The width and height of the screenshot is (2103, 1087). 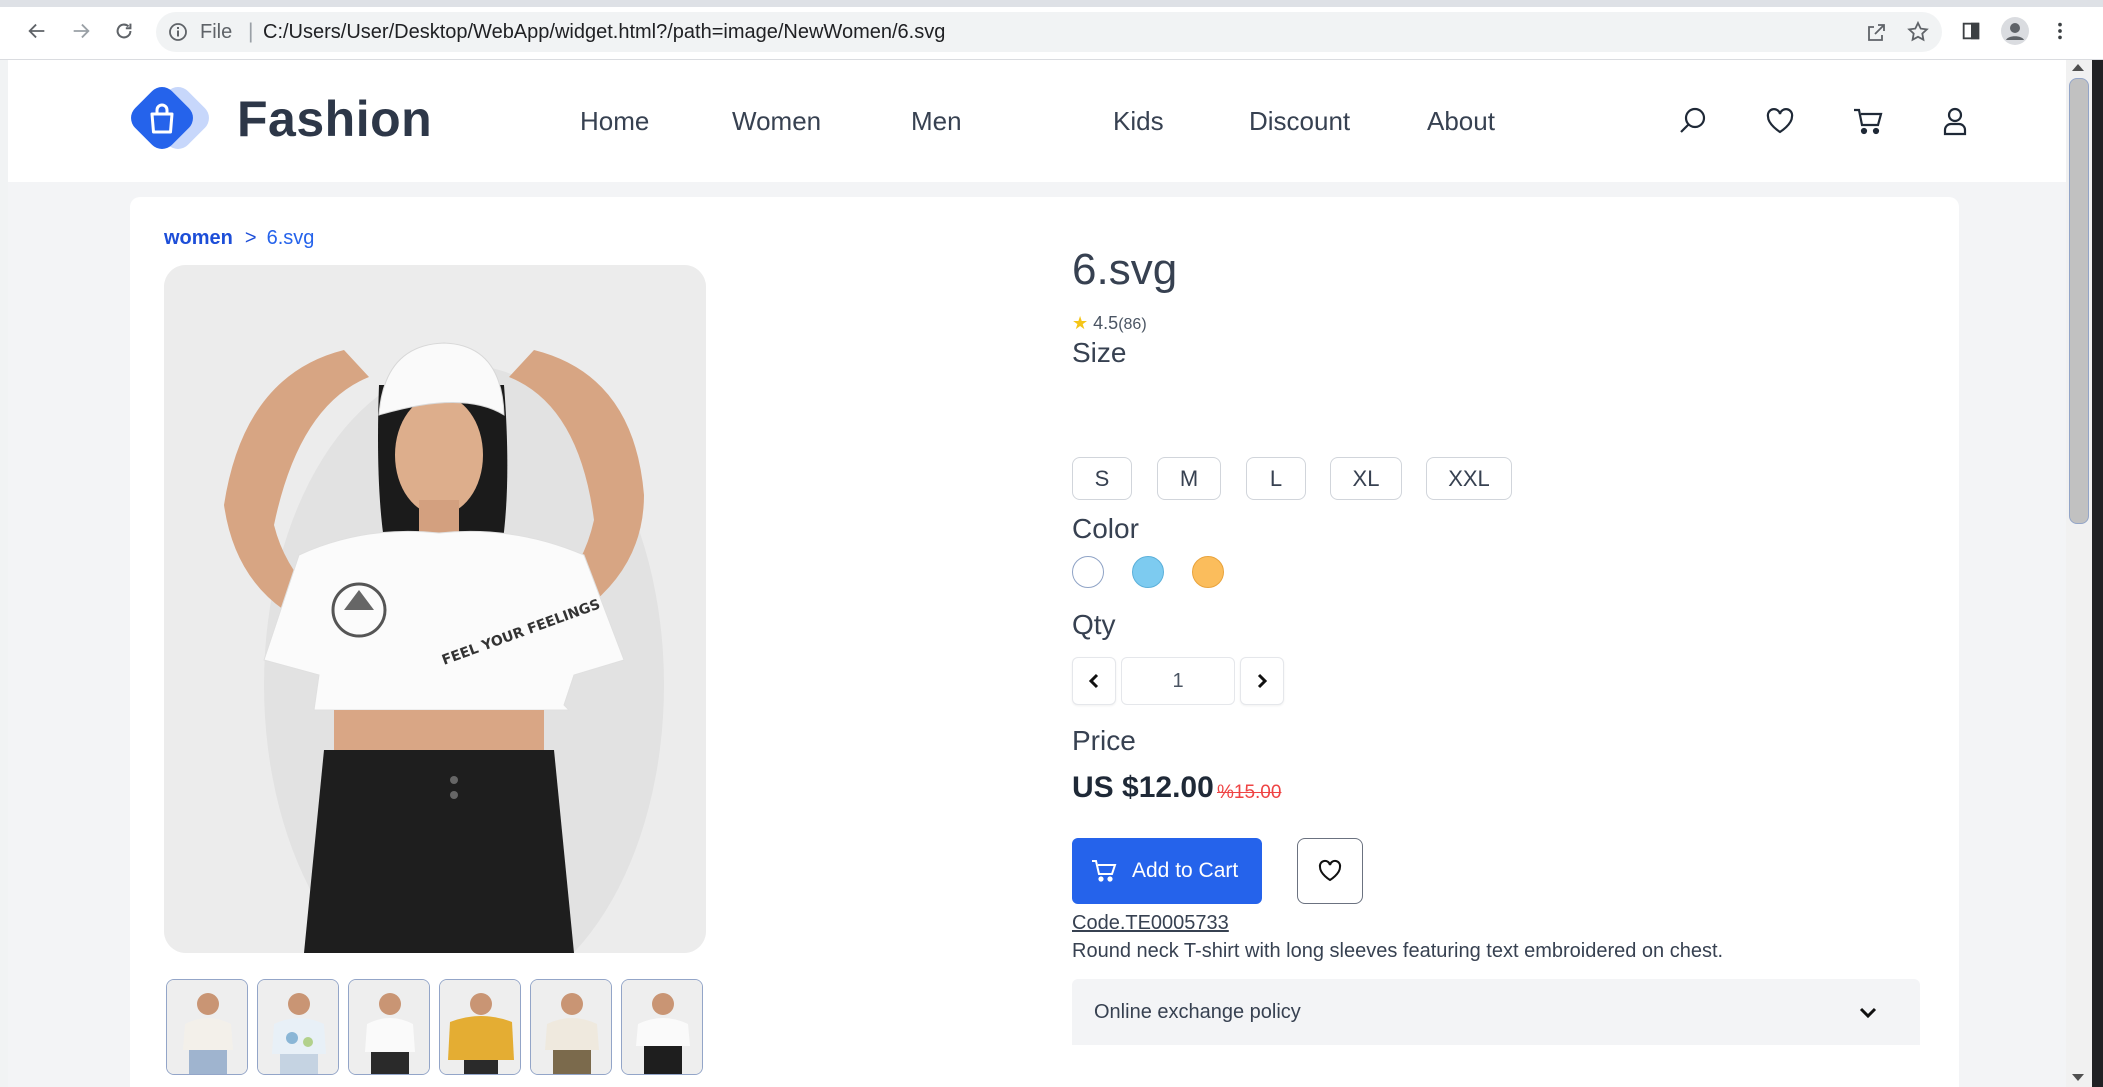 What do you see at coordinates (1185, 870) in the screenshot?
I see `add-to-cart-label: Add to Cart` at bounding box center [1185, 870].